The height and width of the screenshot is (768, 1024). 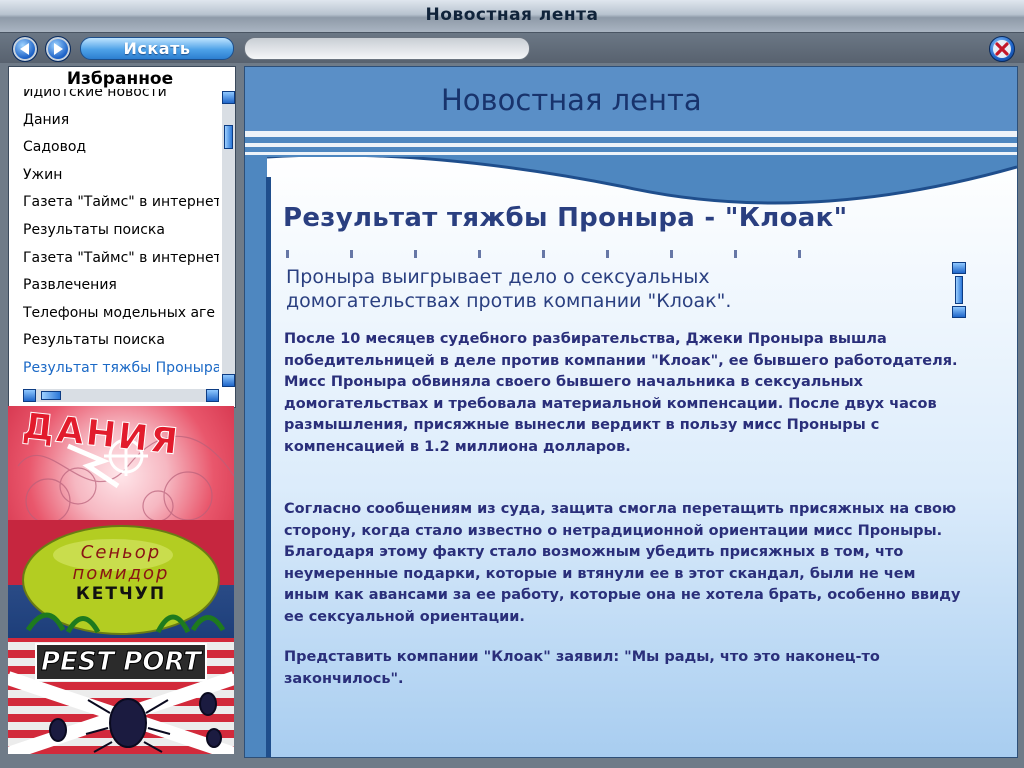 I want to click on forward-button, so click(x=58, y=49).